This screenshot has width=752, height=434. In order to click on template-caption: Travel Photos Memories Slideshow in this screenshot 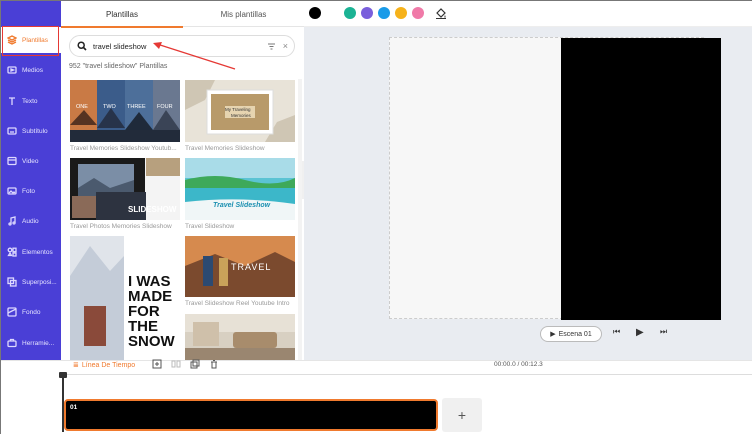, I will do `click(121, 226)`.